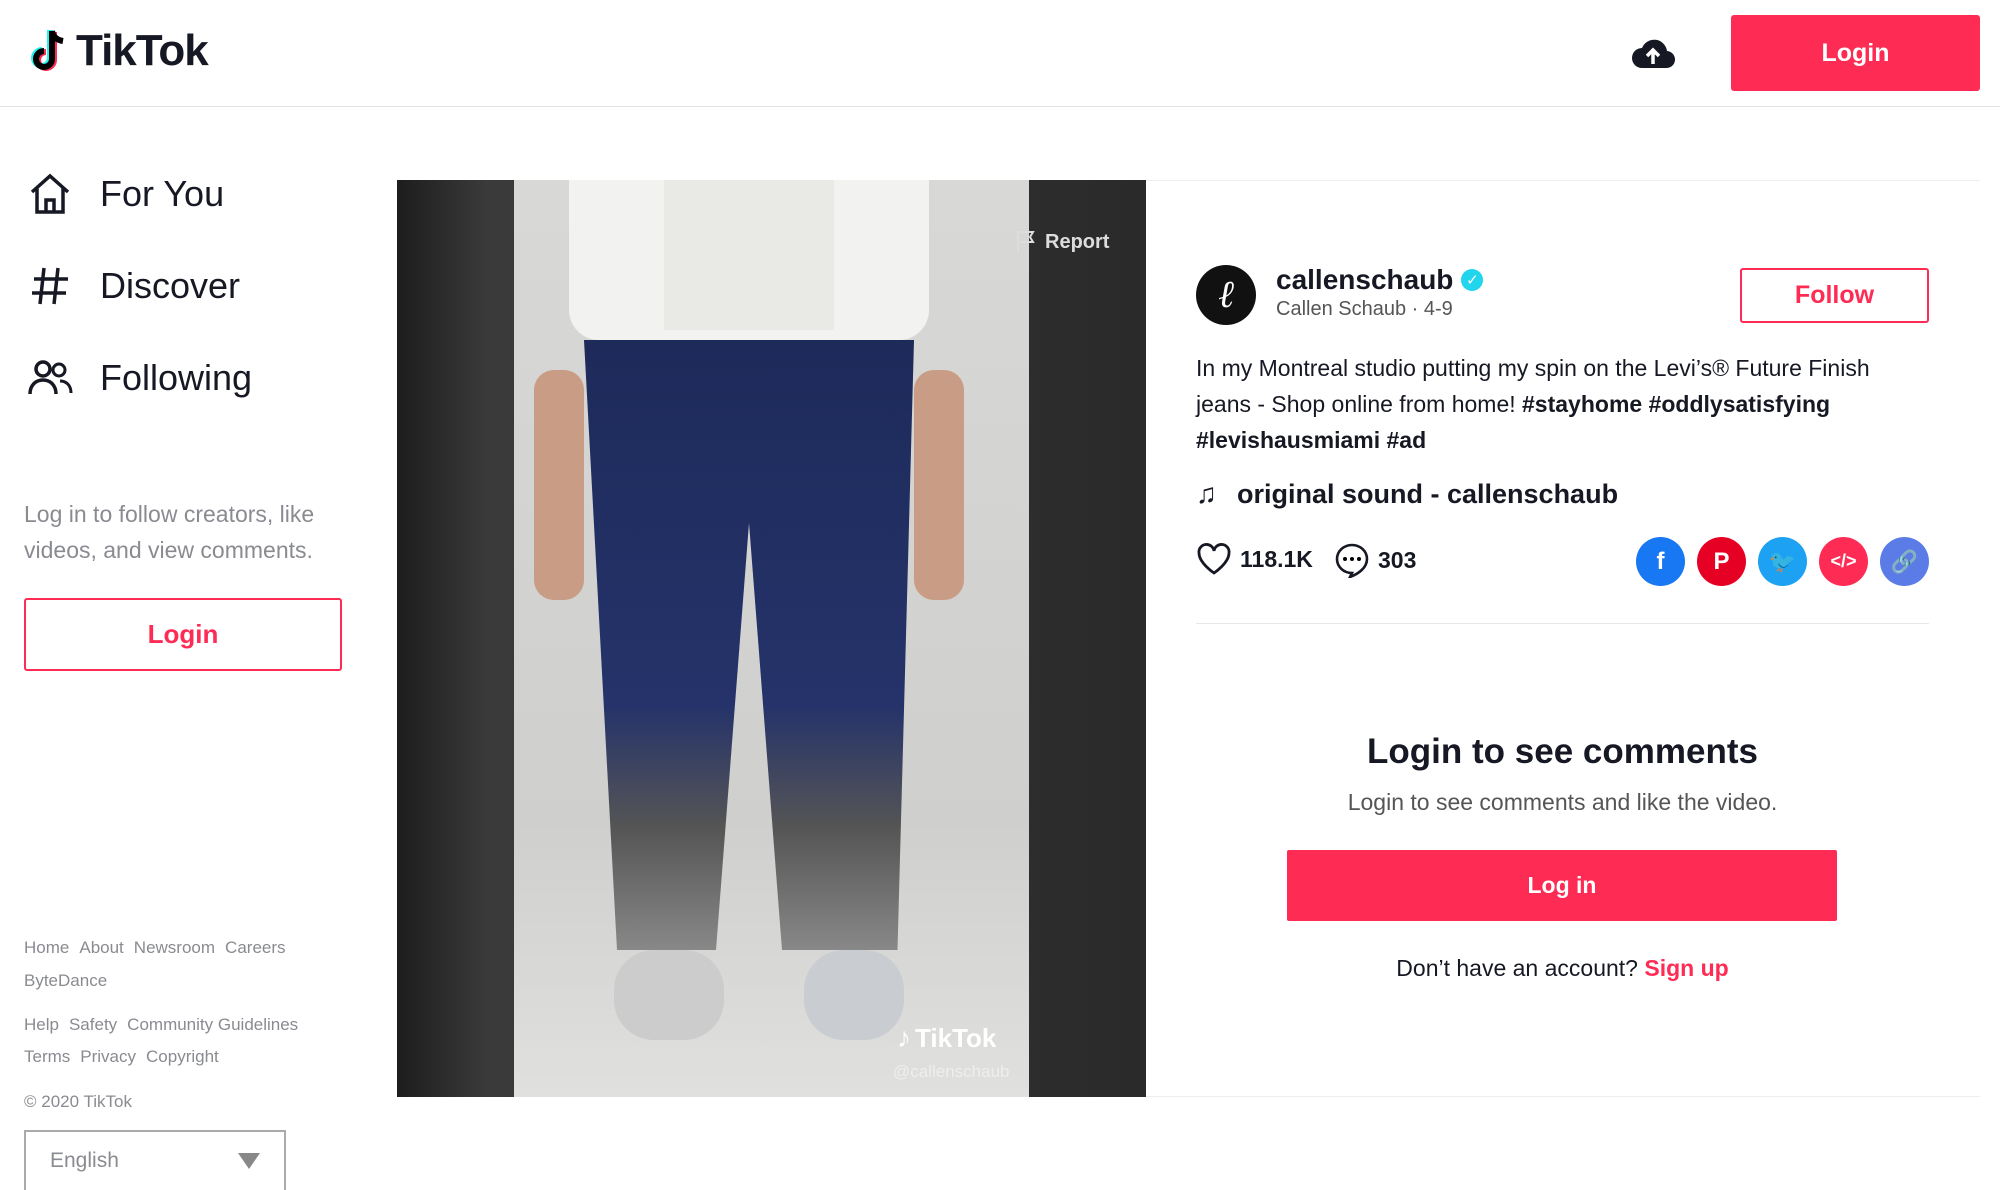 The image size is (2000, 1190). What do you see at coordinates (1562, 751) in the screenshot?
I see `comments-title: Login to see comments` at bounding box center [1562, 751].